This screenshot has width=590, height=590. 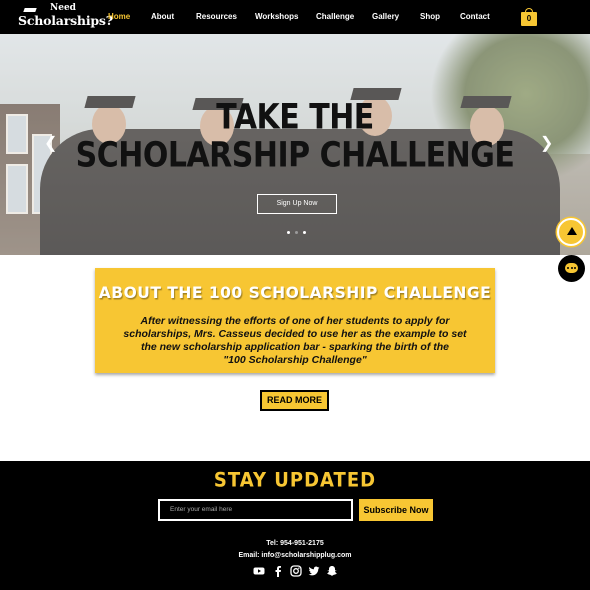 What do you see at coordinates (162, 16) in the screenshot?
I see `nav-about: About` at bounding box center [162, 16].